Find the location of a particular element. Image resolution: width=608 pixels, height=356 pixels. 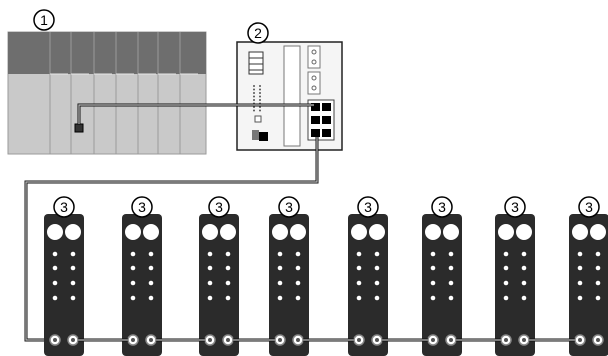

callout-plc: 1 is located at coordinates (44, 20).